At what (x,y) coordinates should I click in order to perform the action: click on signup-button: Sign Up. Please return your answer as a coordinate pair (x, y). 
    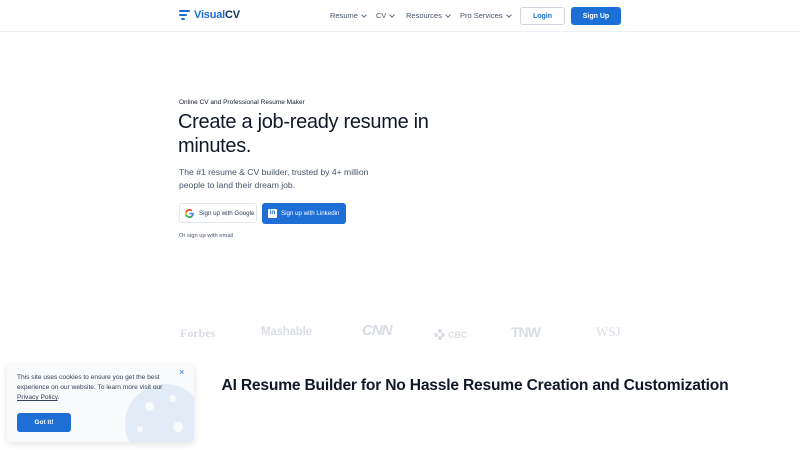
    Looking at the image, I should click on (596, 16).